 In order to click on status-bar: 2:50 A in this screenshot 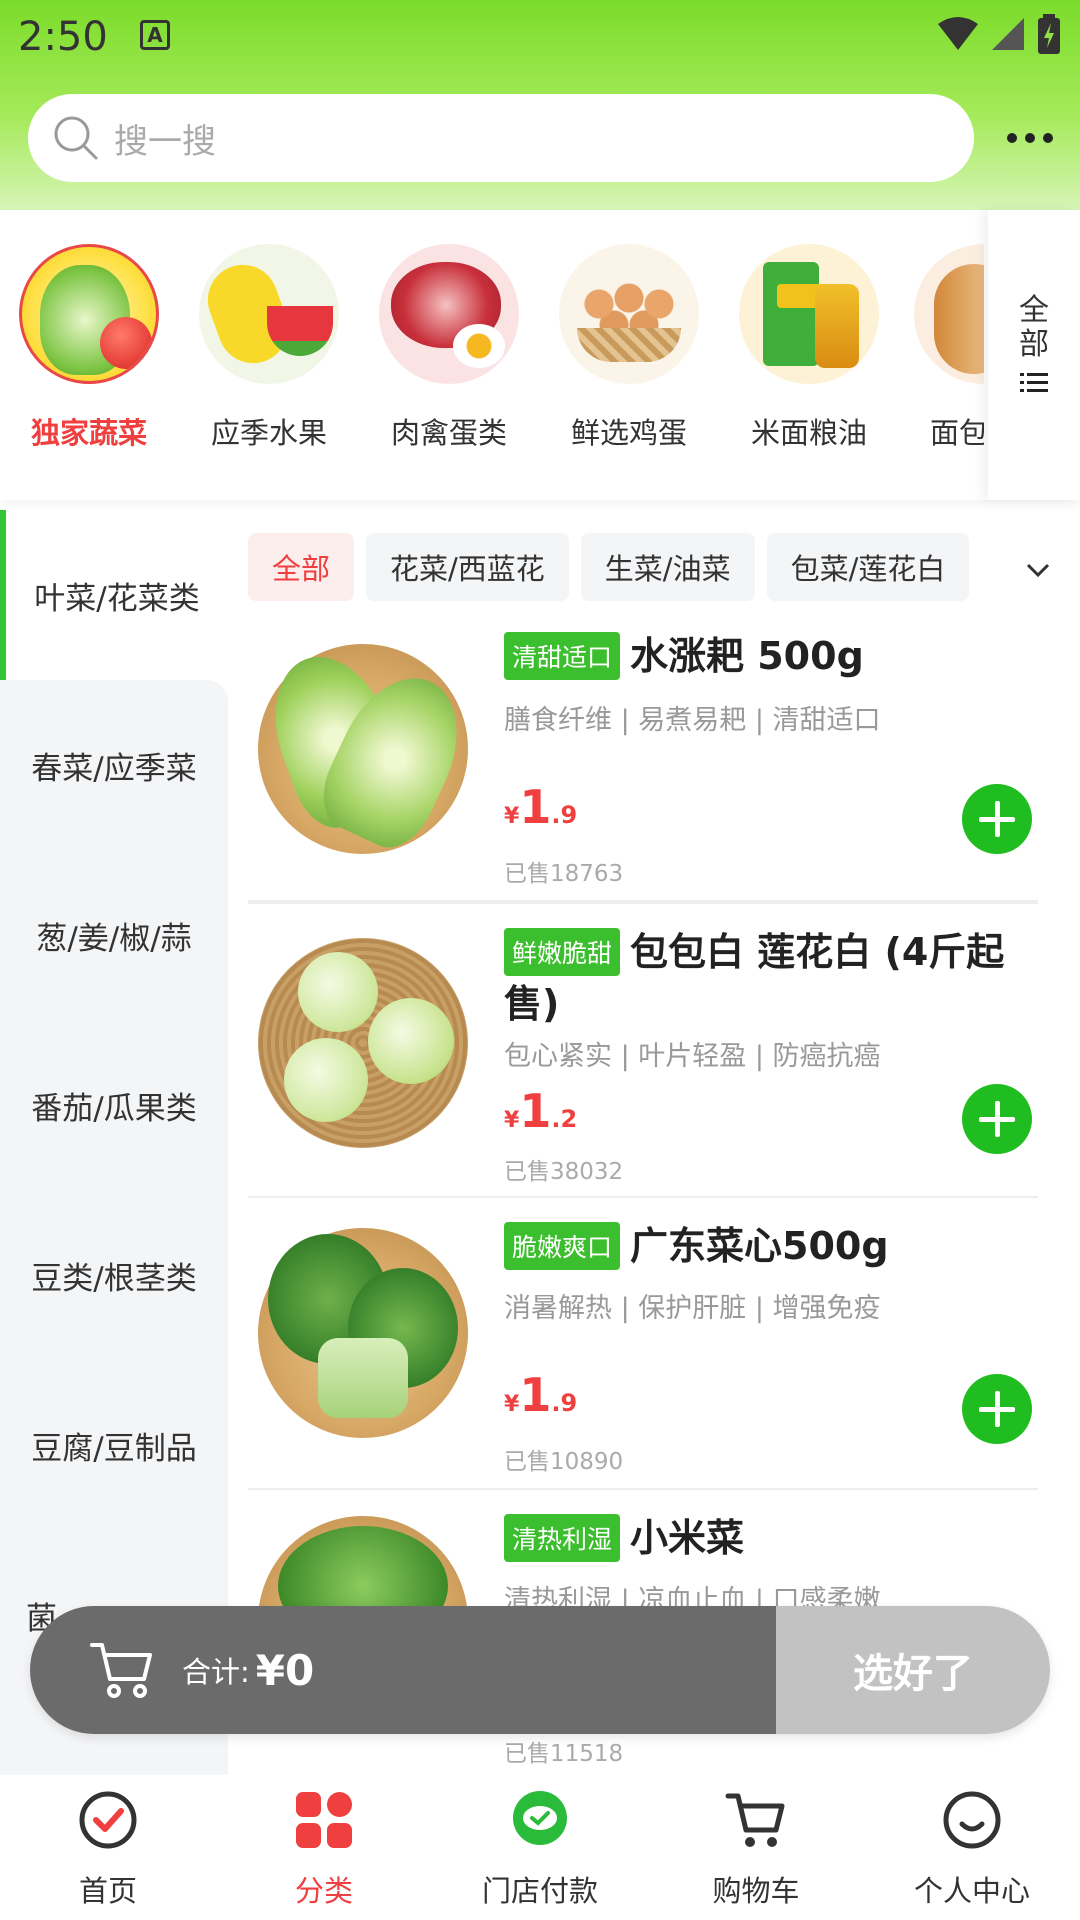, I will do `click(540, 35)`.